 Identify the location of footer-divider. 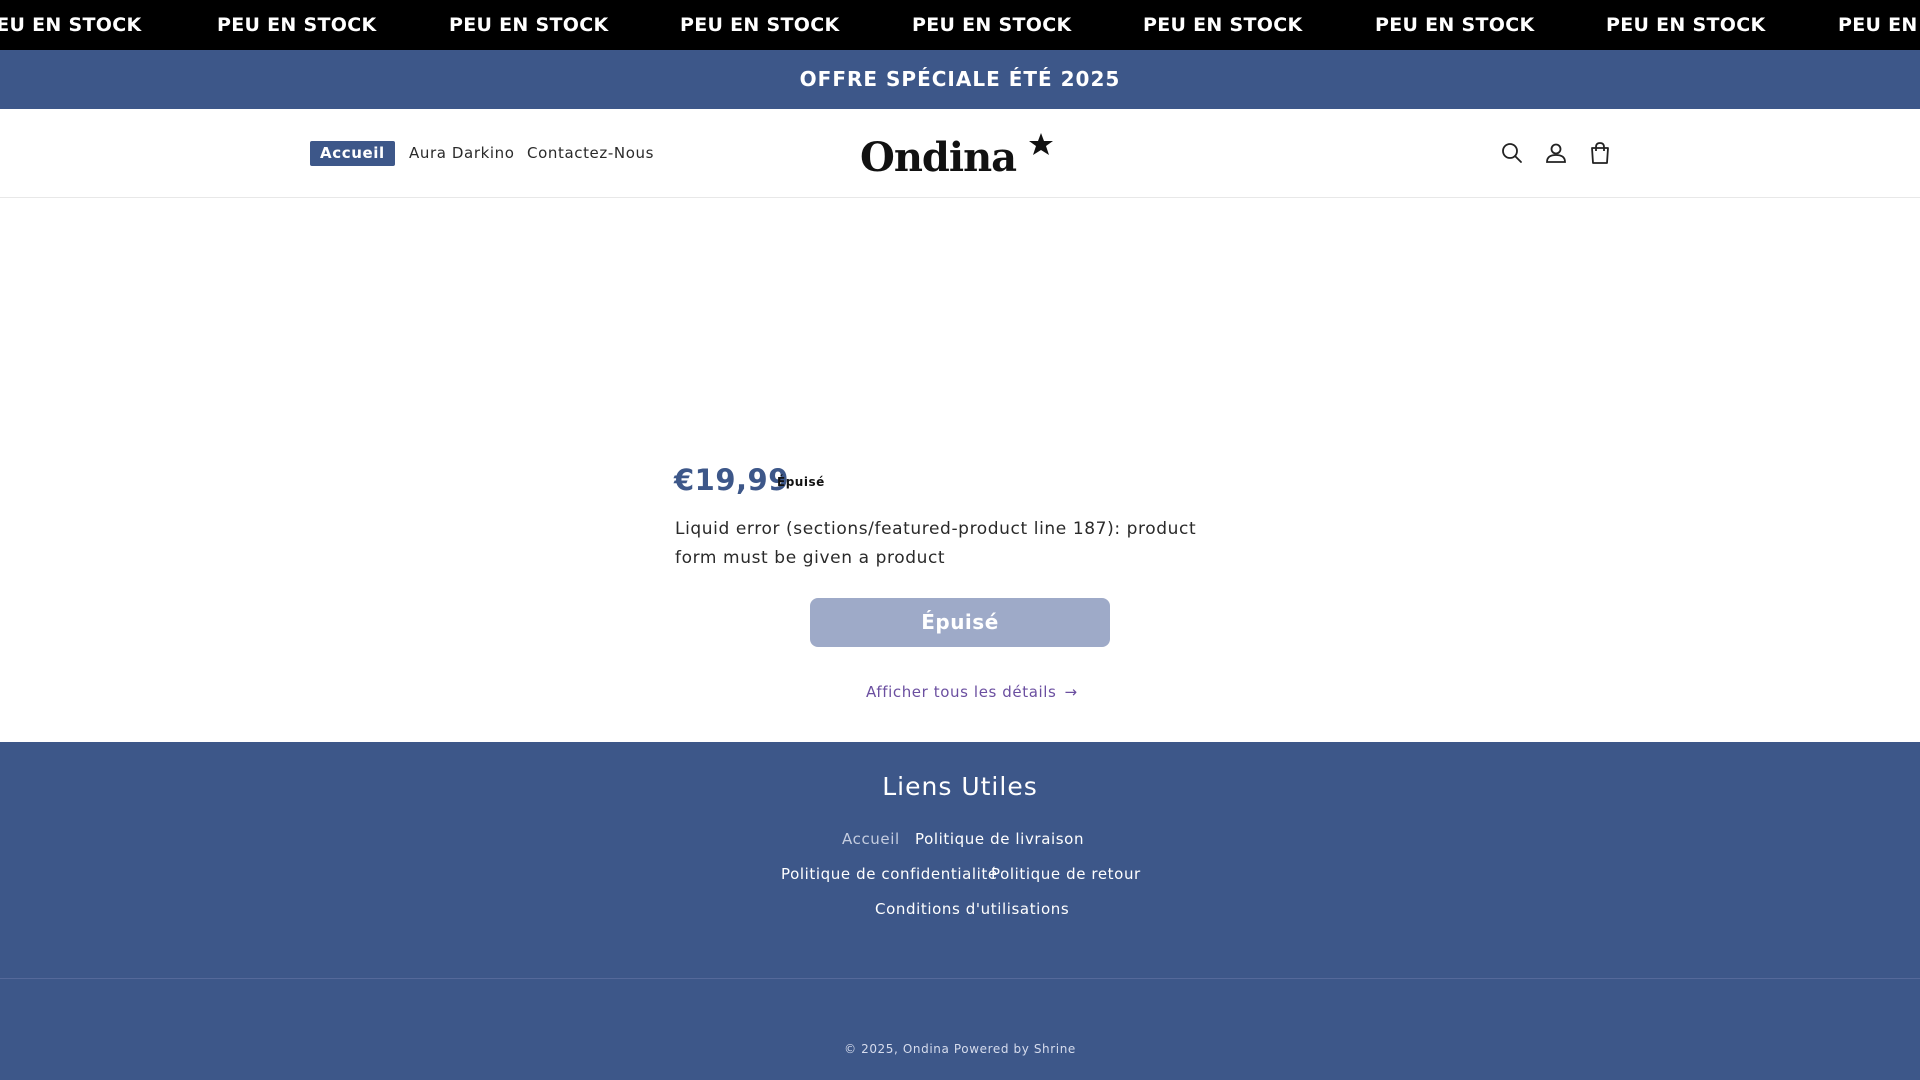
(960, 978).